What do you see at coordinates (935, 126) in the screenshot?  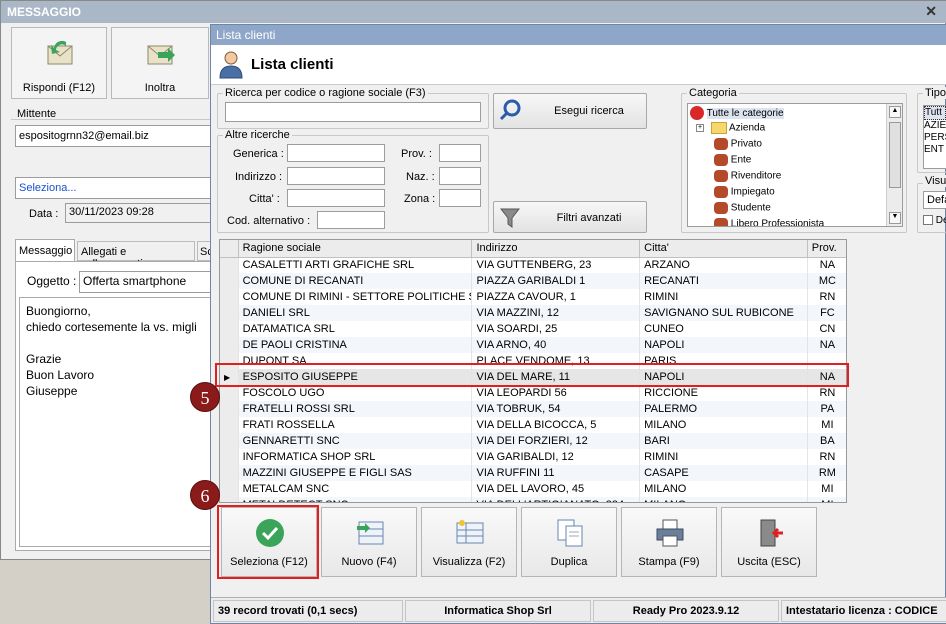 I see `tipo-item: AZIE` at bounding box center [935, 126].